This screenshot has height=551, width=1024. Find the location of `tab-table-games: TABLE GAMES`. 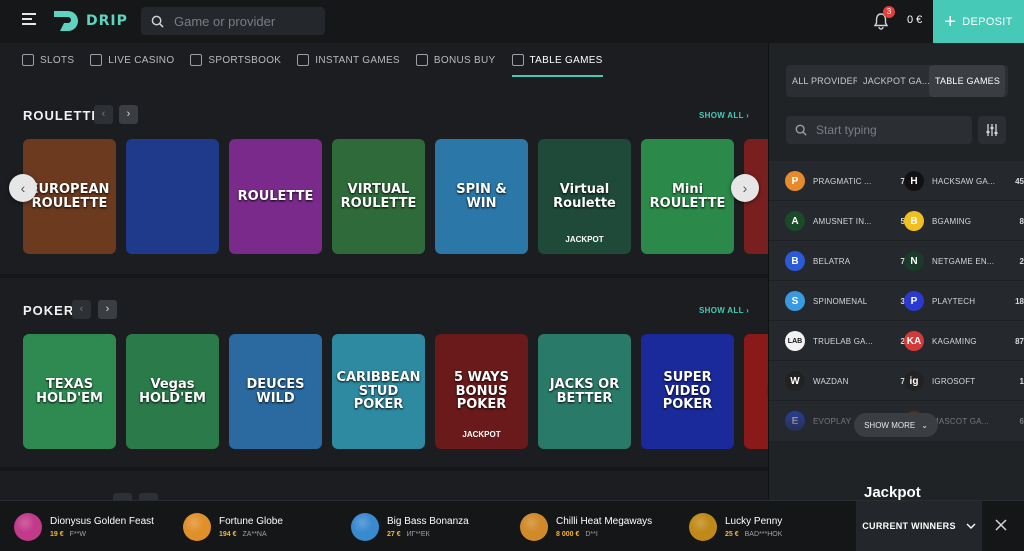

tab-table-games: TABLE GAMES is located at coordinates (967, 81).